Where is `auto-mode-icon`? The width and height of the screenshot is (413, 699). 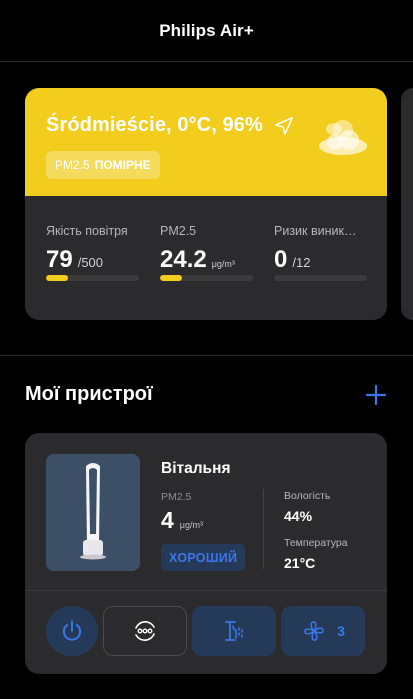
auto-mode-icon is located at coordinates (145, 631).